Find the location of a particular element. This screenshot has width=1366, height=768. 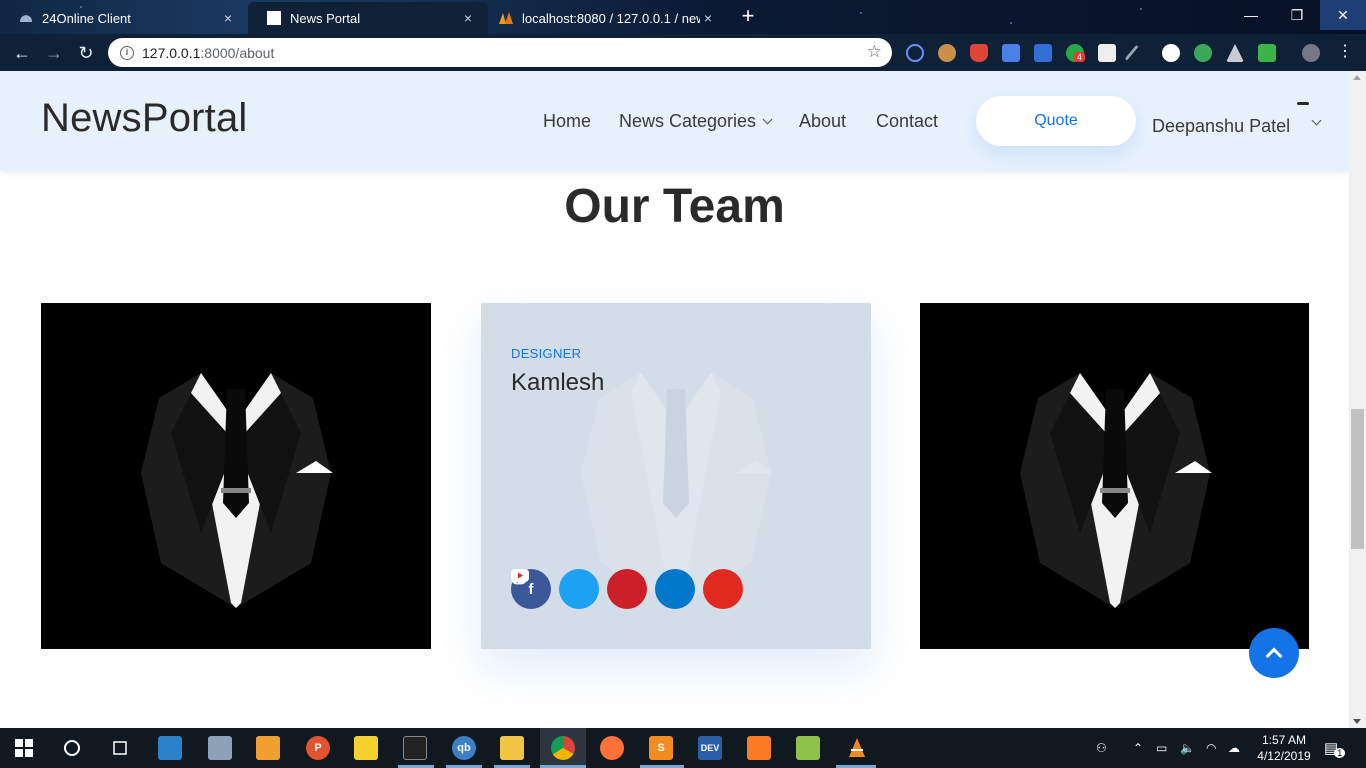

notepadpp-icon is located at coordinates (808, 748).